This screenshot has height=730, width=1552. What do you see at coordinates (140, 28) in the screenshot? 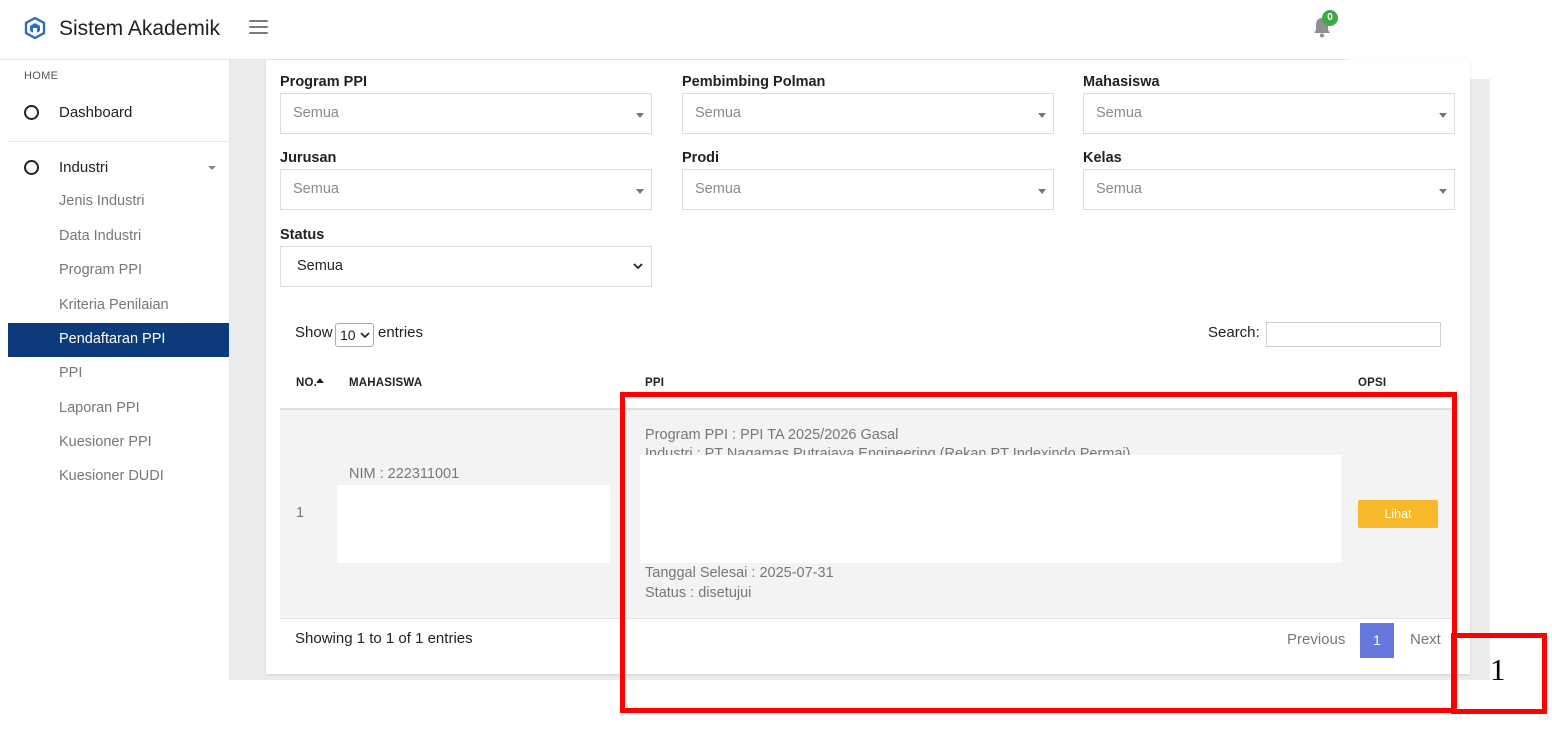
I see `app-title: Sistem Akademik` at bounding box center [140, 28].